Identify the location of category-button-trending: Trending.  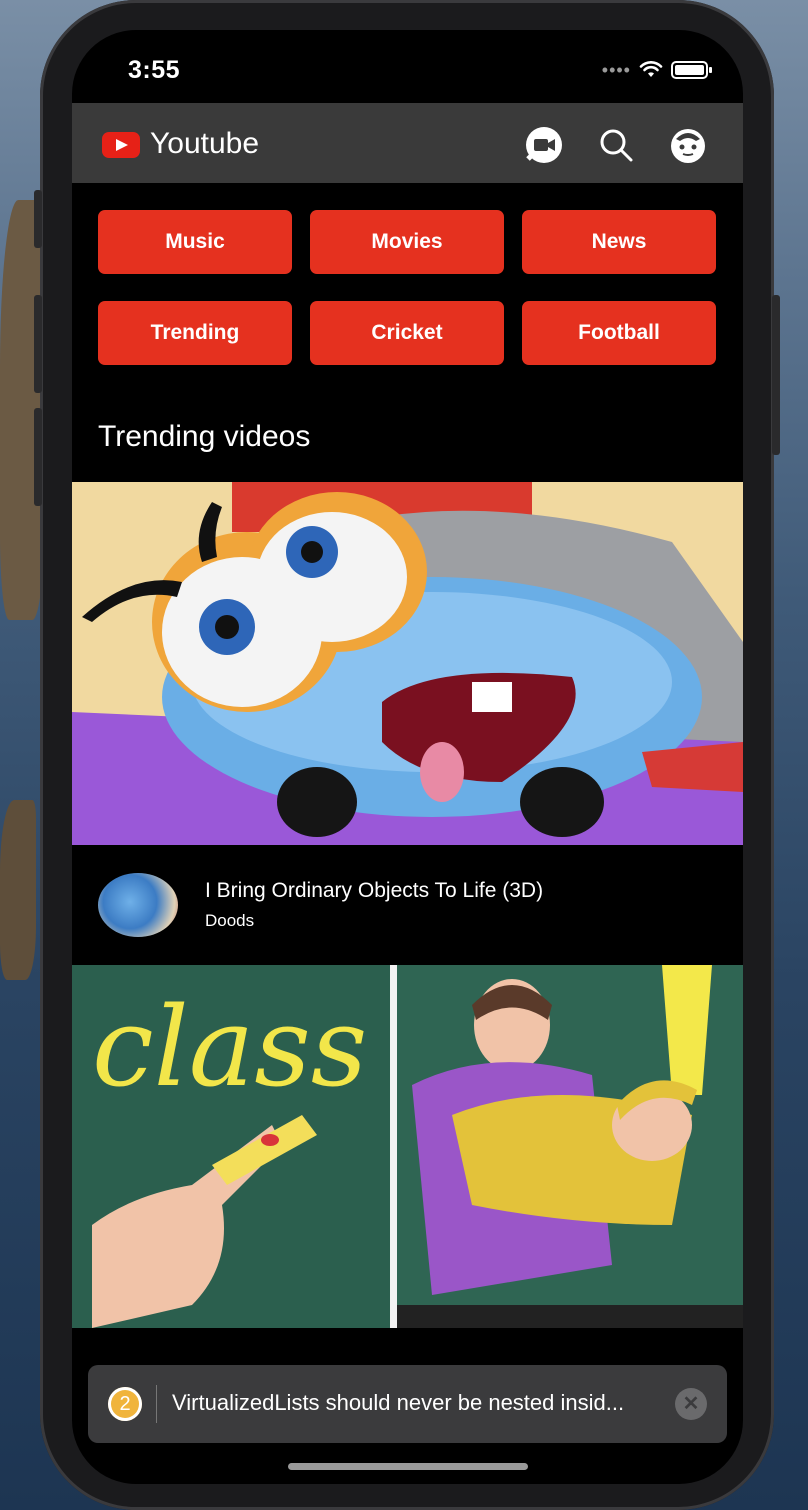
(195, 333).